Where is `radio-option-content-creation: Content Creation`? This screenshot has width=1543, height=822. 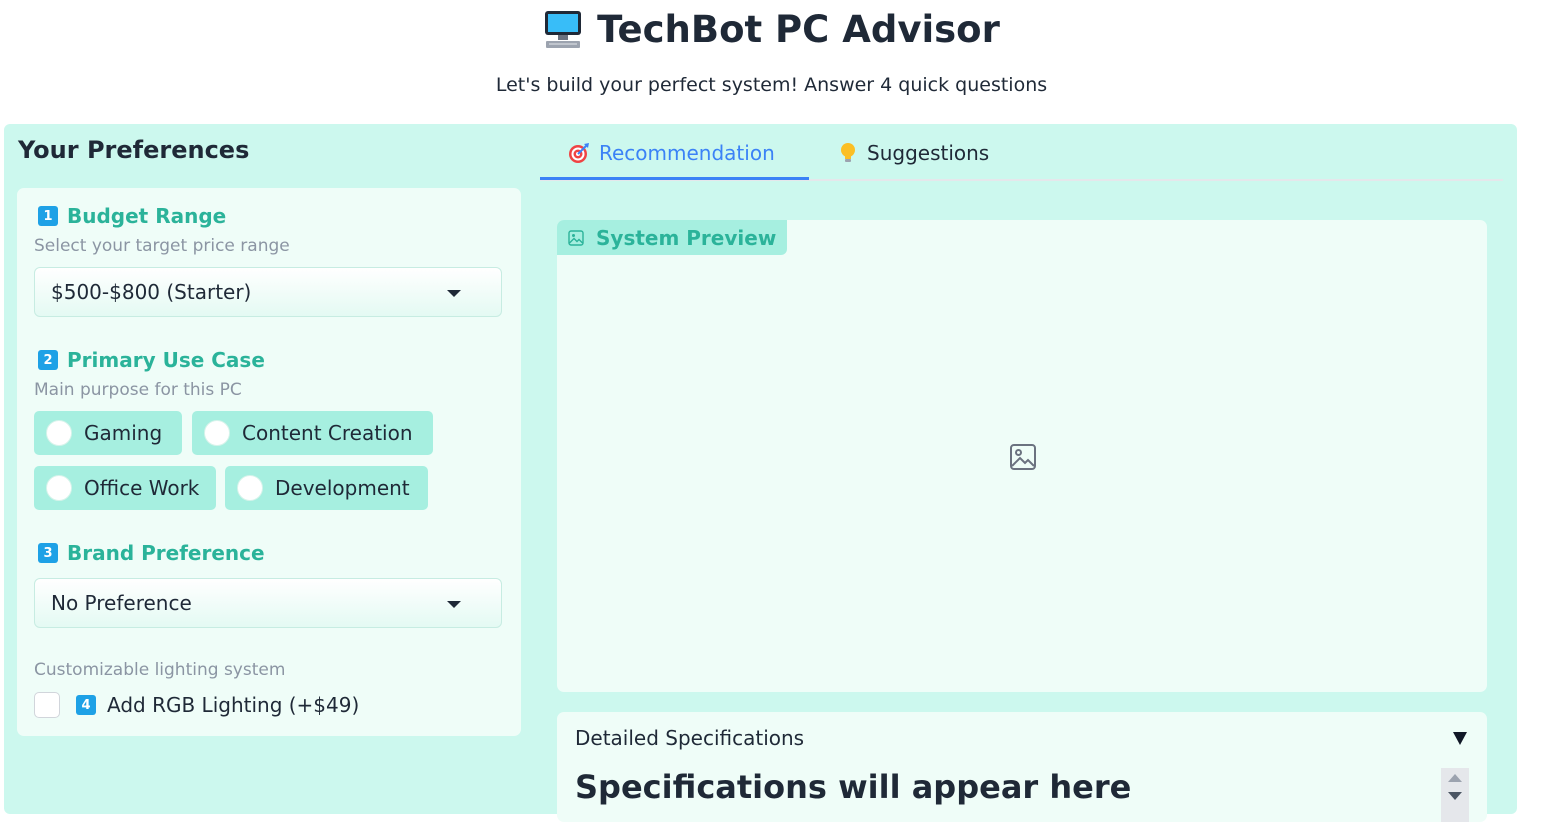
radio-option-content-creation: Content Creation is located at coordinates (312, 433).